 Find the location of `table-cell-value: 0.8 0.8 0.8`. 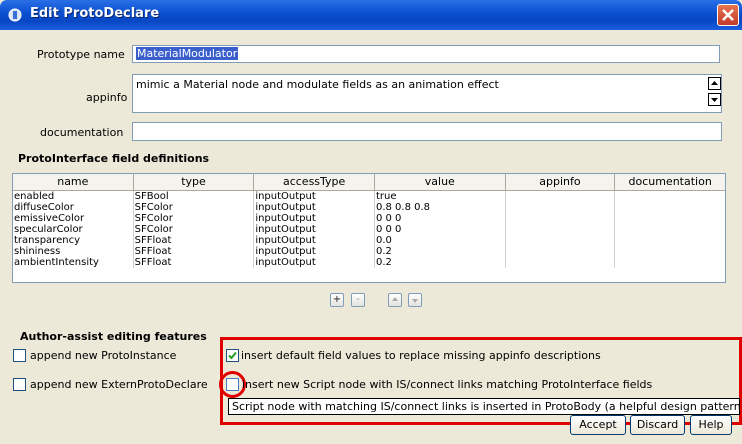

table-cell-value: 0.8 0.8 0.8 is located at coordinates (440, 207).